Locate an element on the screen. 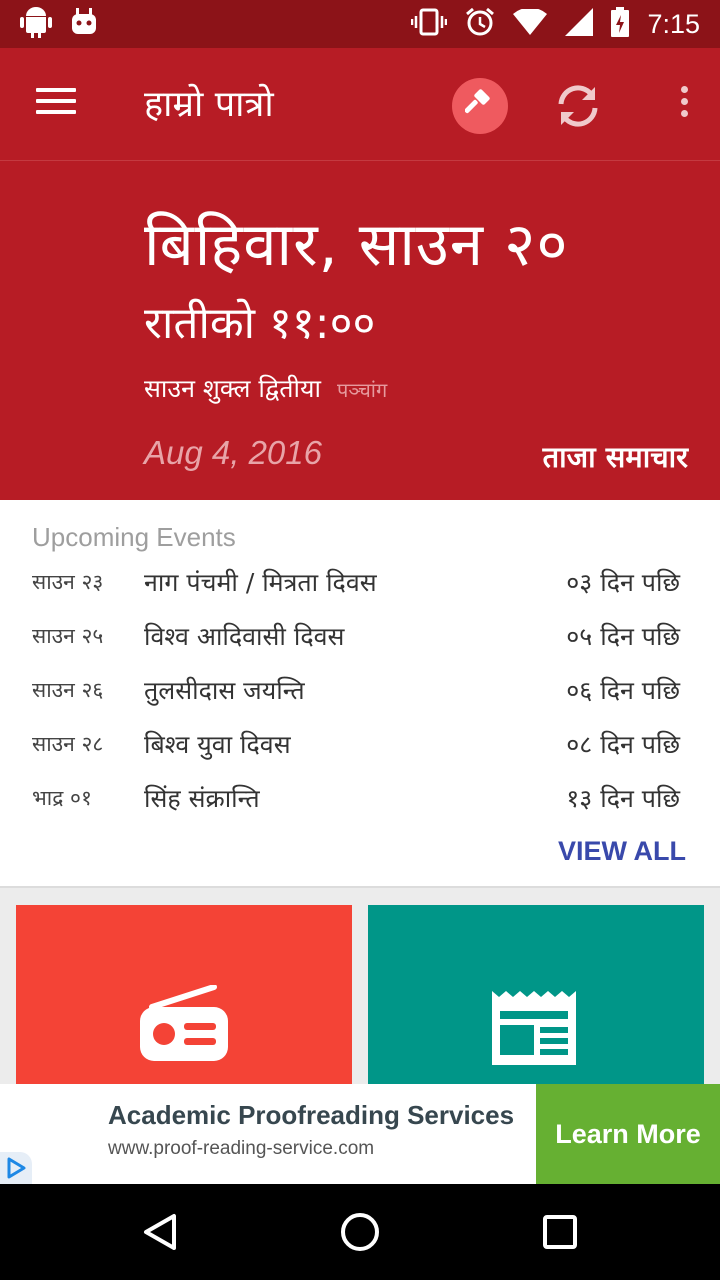 The width and height of the screenshot is (720, 1280). status-bar: 7:15 is located at coordinates (360, 24).